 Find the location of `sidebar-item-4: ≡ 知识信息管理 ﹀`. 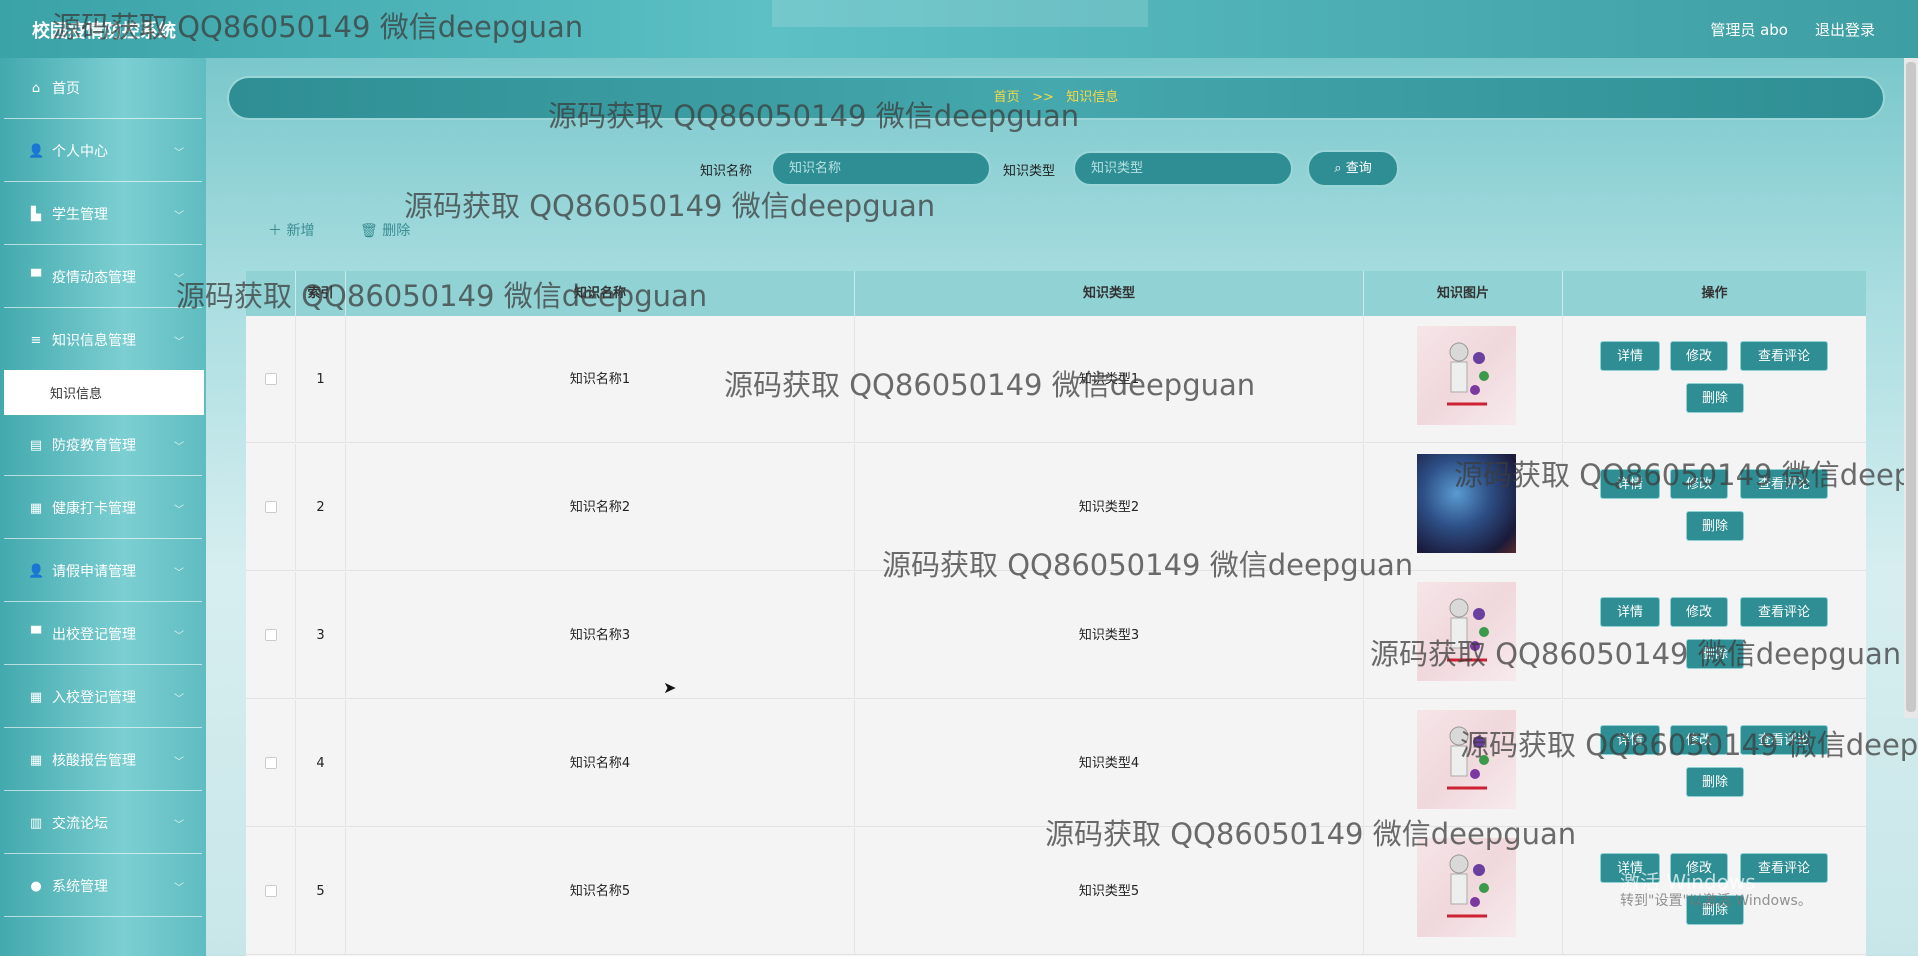

sidebar-item-4: ≡ 知识信息管理 ﹀ is located at coordinates (103, 340).